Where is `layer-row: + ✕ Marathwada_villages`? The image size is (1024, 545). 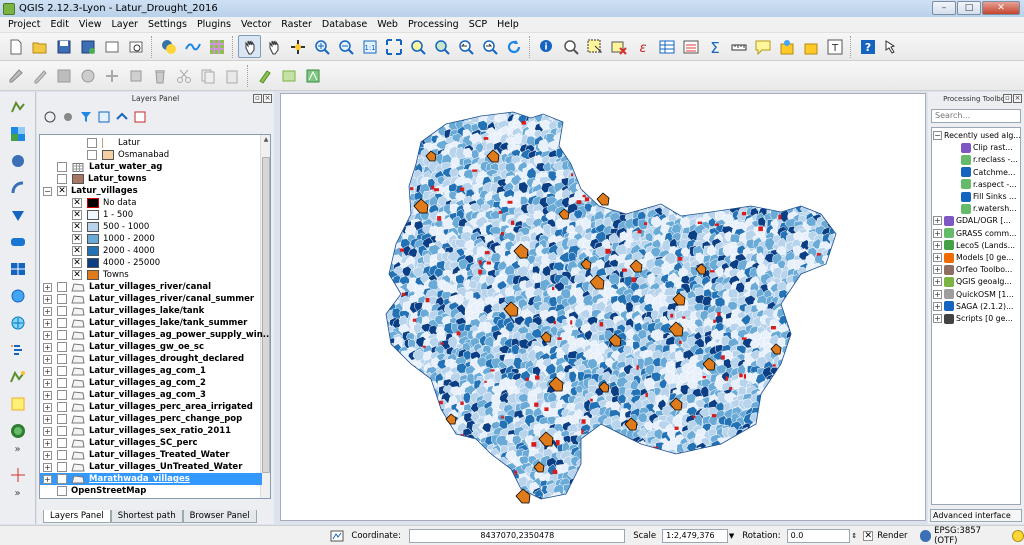
layer-row: + ✕ Marathwada_villages is located at coordinates (151, 479).